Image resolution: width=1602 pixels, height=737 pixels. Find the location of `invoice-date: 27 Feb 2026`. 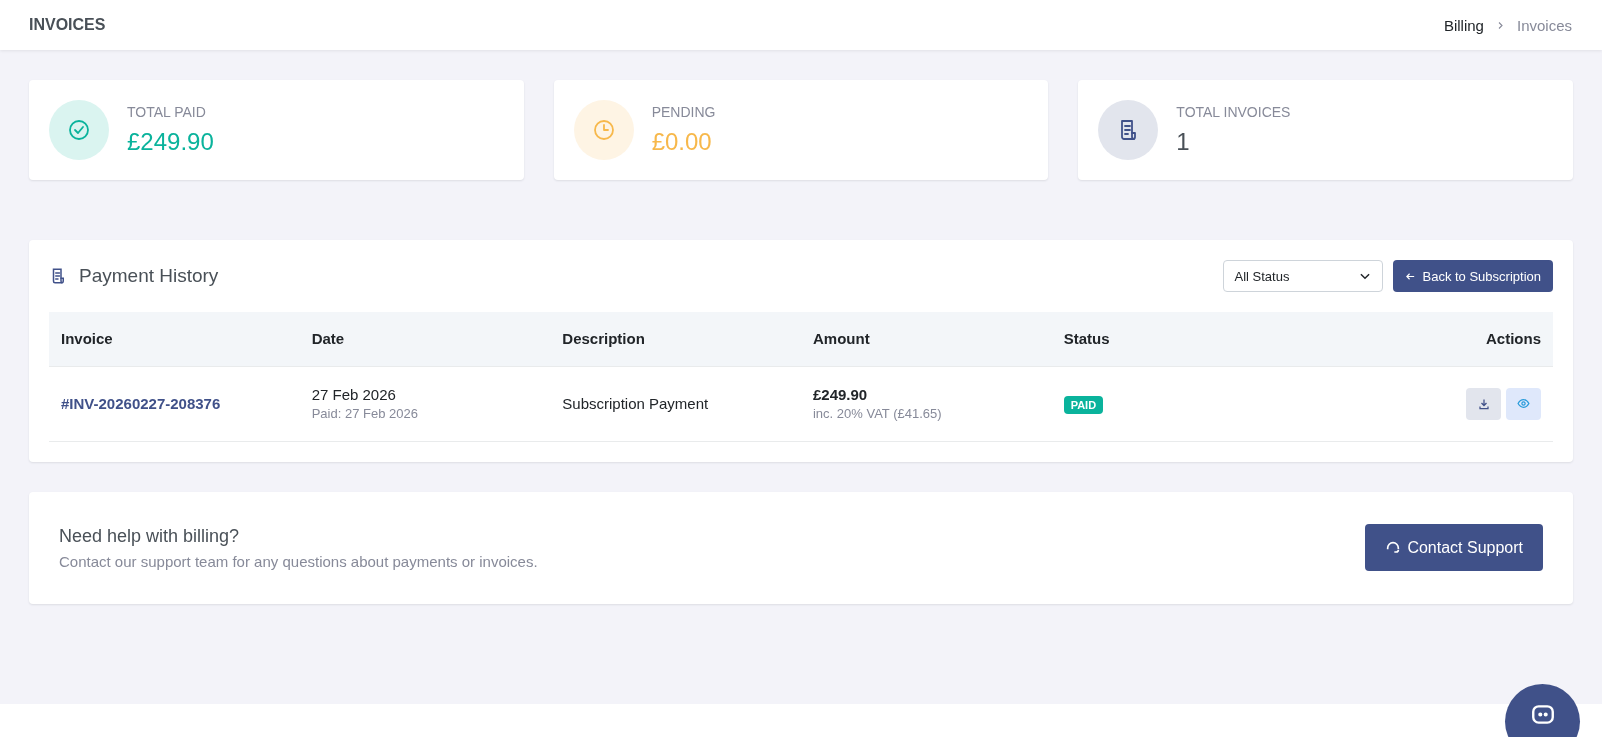

invoice-date: 27 Feb 2026 is located at coordinates (354, 394).